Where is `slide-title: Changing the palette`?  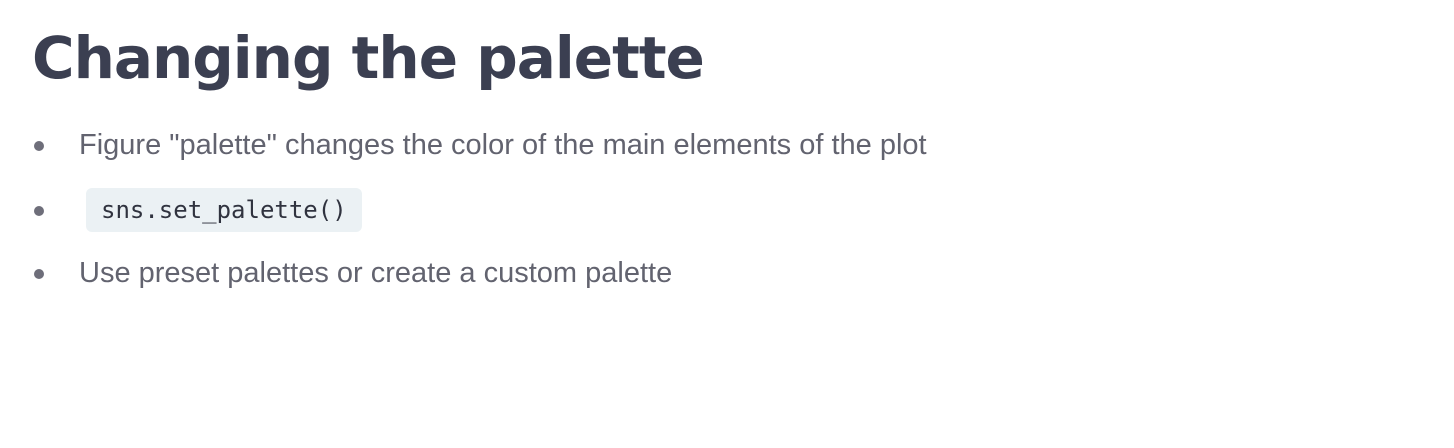
slide-title: Changing the palette is located at coordinates (368, 58).